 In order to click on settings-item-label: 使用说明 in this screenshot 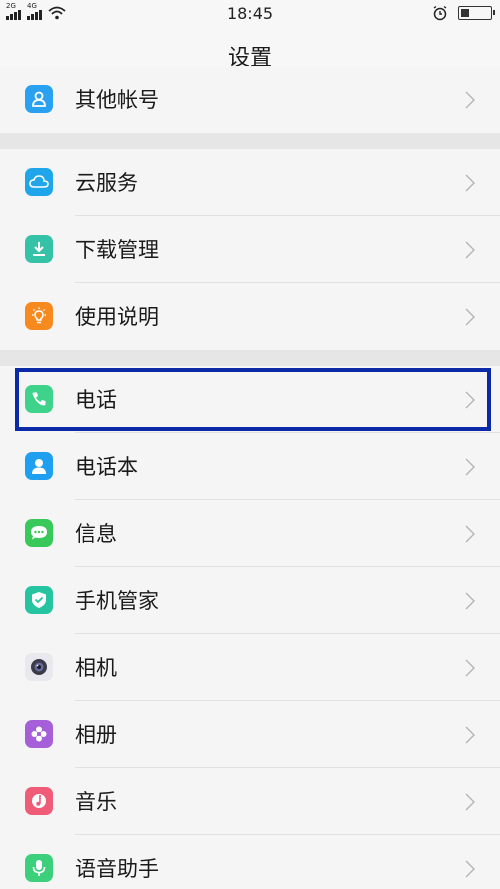, I will do `click(117, 317)`.